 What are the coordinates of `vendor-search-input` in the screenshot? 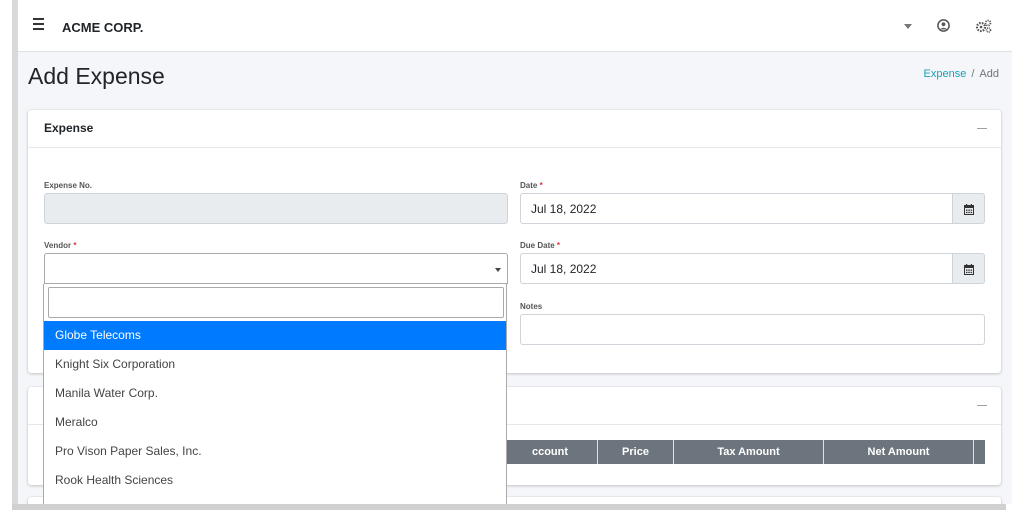 It's located at (276, 302).